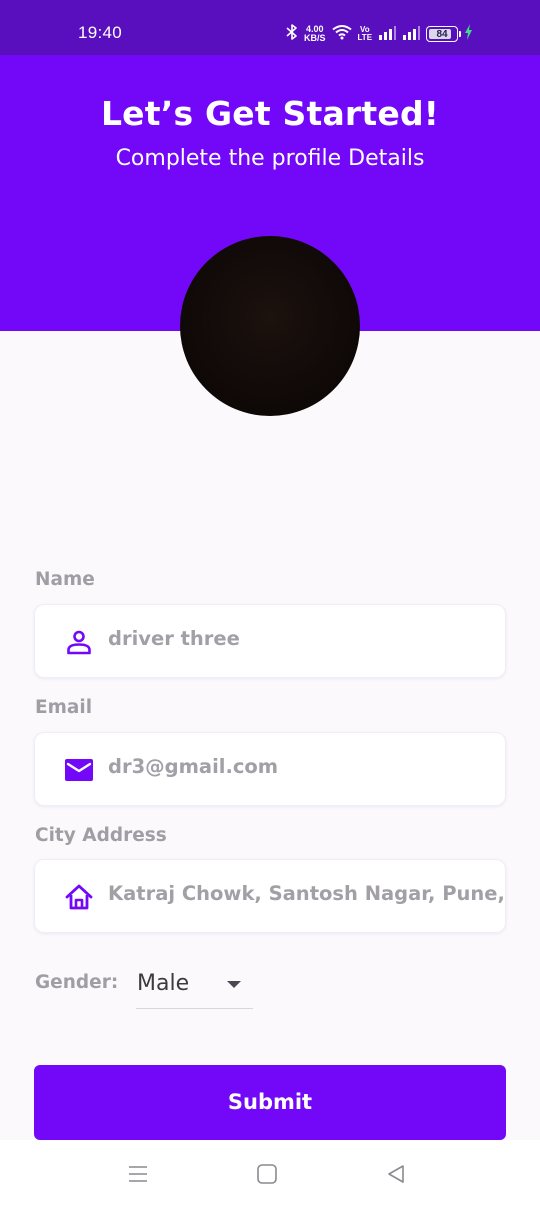  Describe the element at coordinates (79, 897) in the screenshot. I see `home-icon` at that location.